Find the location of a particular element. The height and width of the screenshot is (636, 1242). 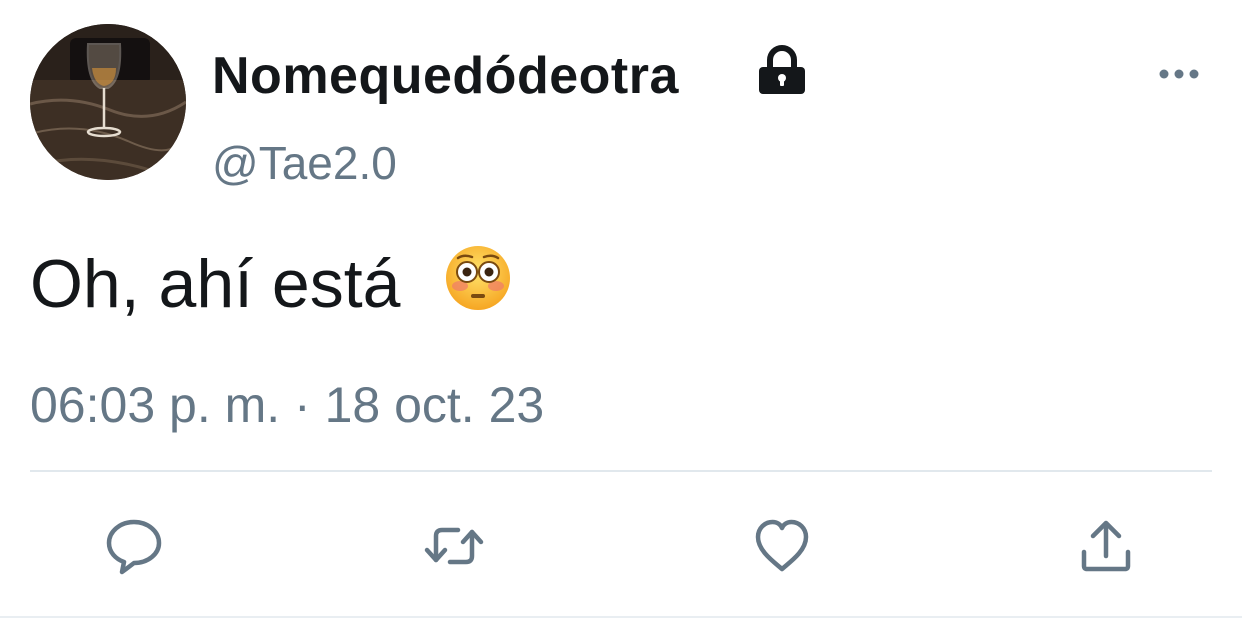

tweet-text: Oh, ahí está is located at coordinates (215, 284).